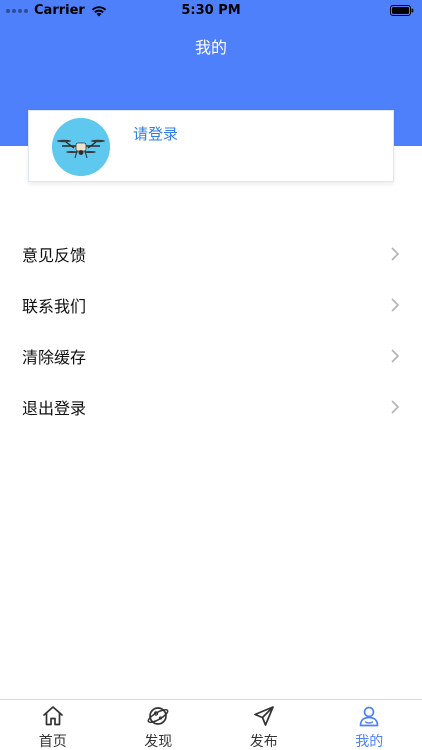 Image resolution: width=422 pixels, height=750 pixels. What do you see at coordinates (54, 306) in the screenshot?
I see `menu-item-label: 联系我们` at bounding box center [54, 306].